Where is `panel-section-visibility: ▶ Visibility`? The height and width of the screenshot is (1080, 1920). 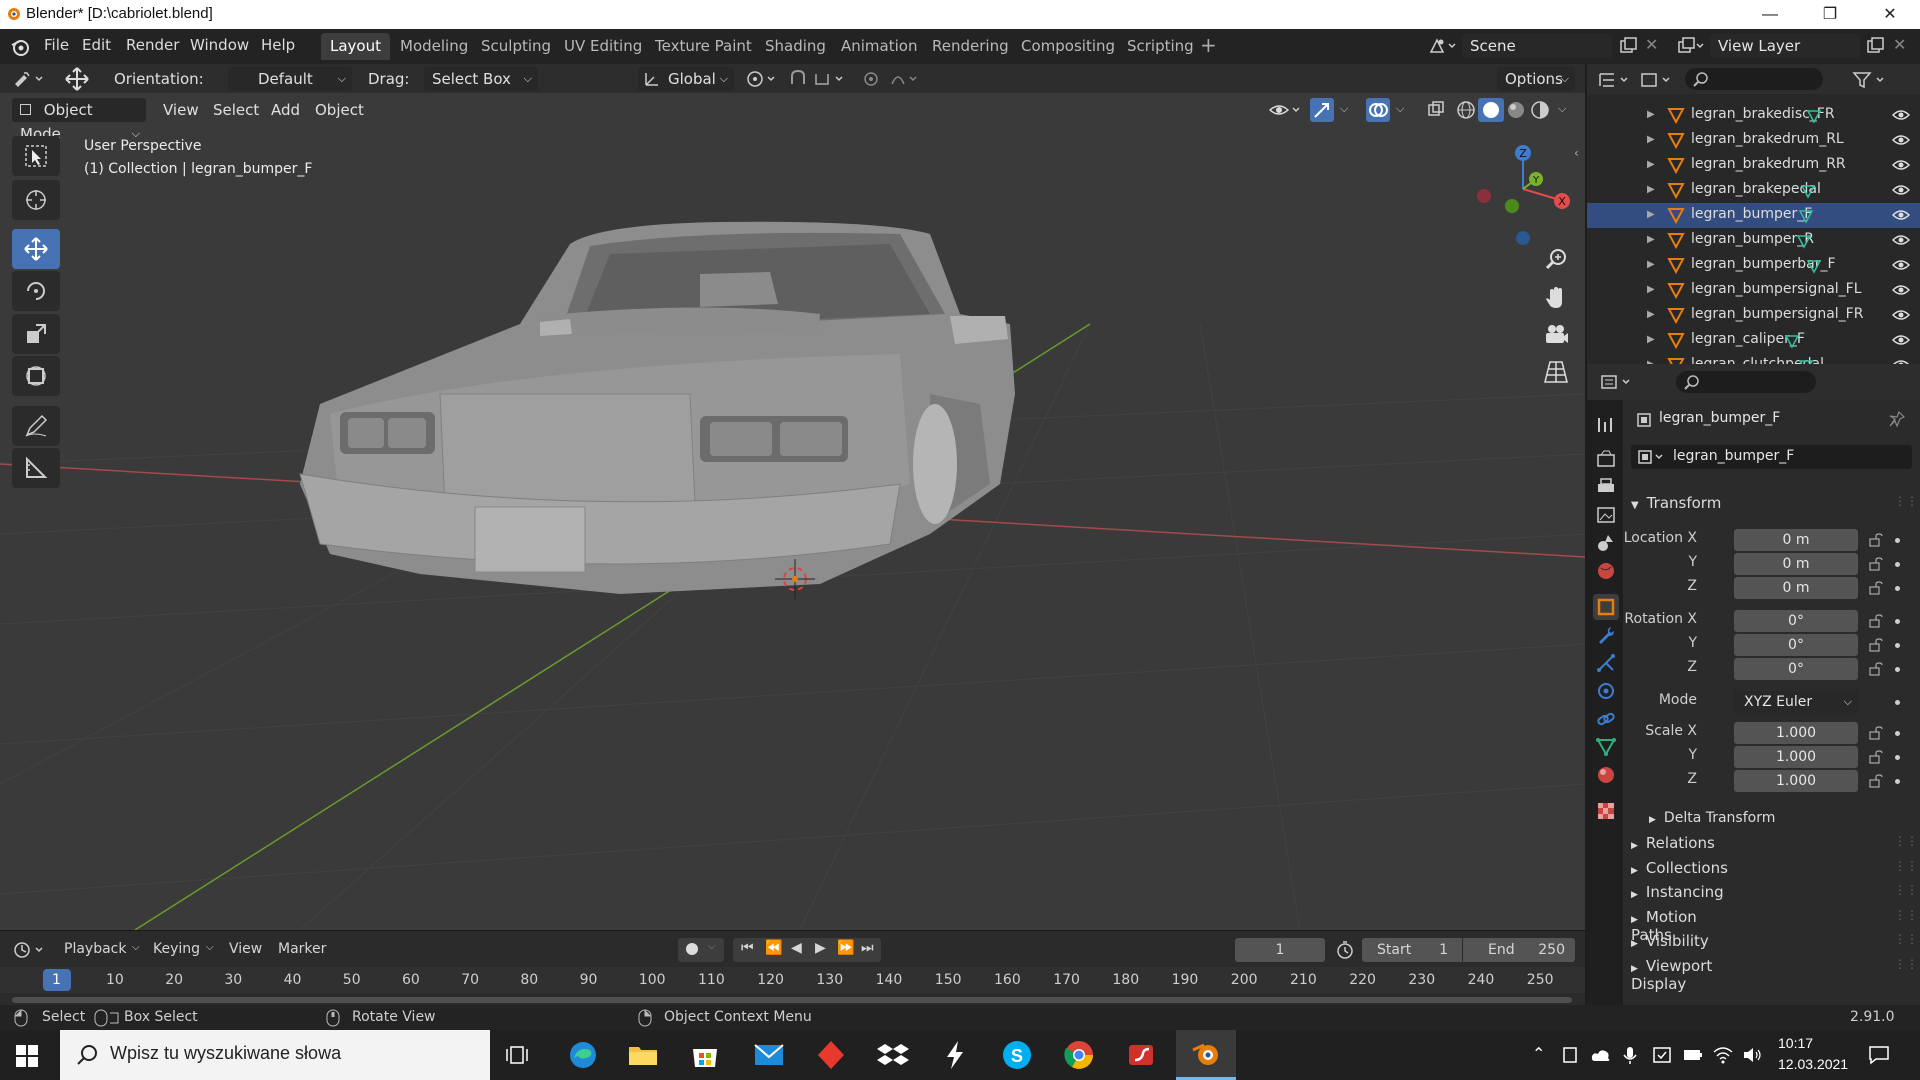
panel-section-visibility: ▶ Visibility is located at coordinates (1670, 941).